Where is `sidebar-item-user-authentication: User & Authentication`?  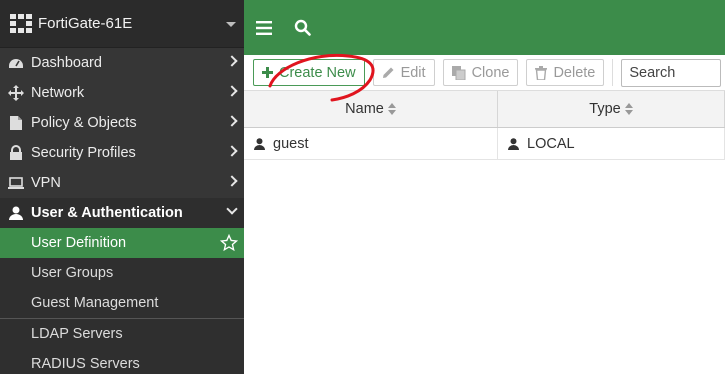 sidebar-item-user-authentication: User & Authentication is located at coordinates (122, 213).